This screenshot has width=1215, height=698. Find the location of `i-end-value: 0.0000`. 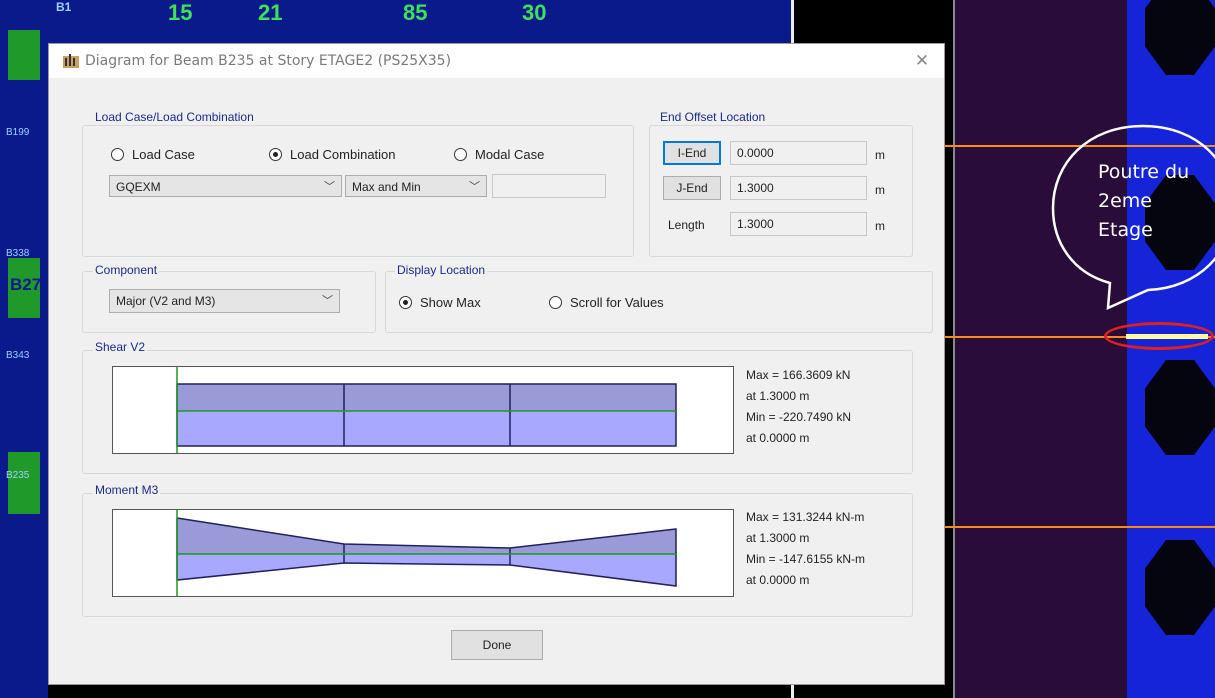

i-end-value: 0.0000 is located at coordinates (798, 153).